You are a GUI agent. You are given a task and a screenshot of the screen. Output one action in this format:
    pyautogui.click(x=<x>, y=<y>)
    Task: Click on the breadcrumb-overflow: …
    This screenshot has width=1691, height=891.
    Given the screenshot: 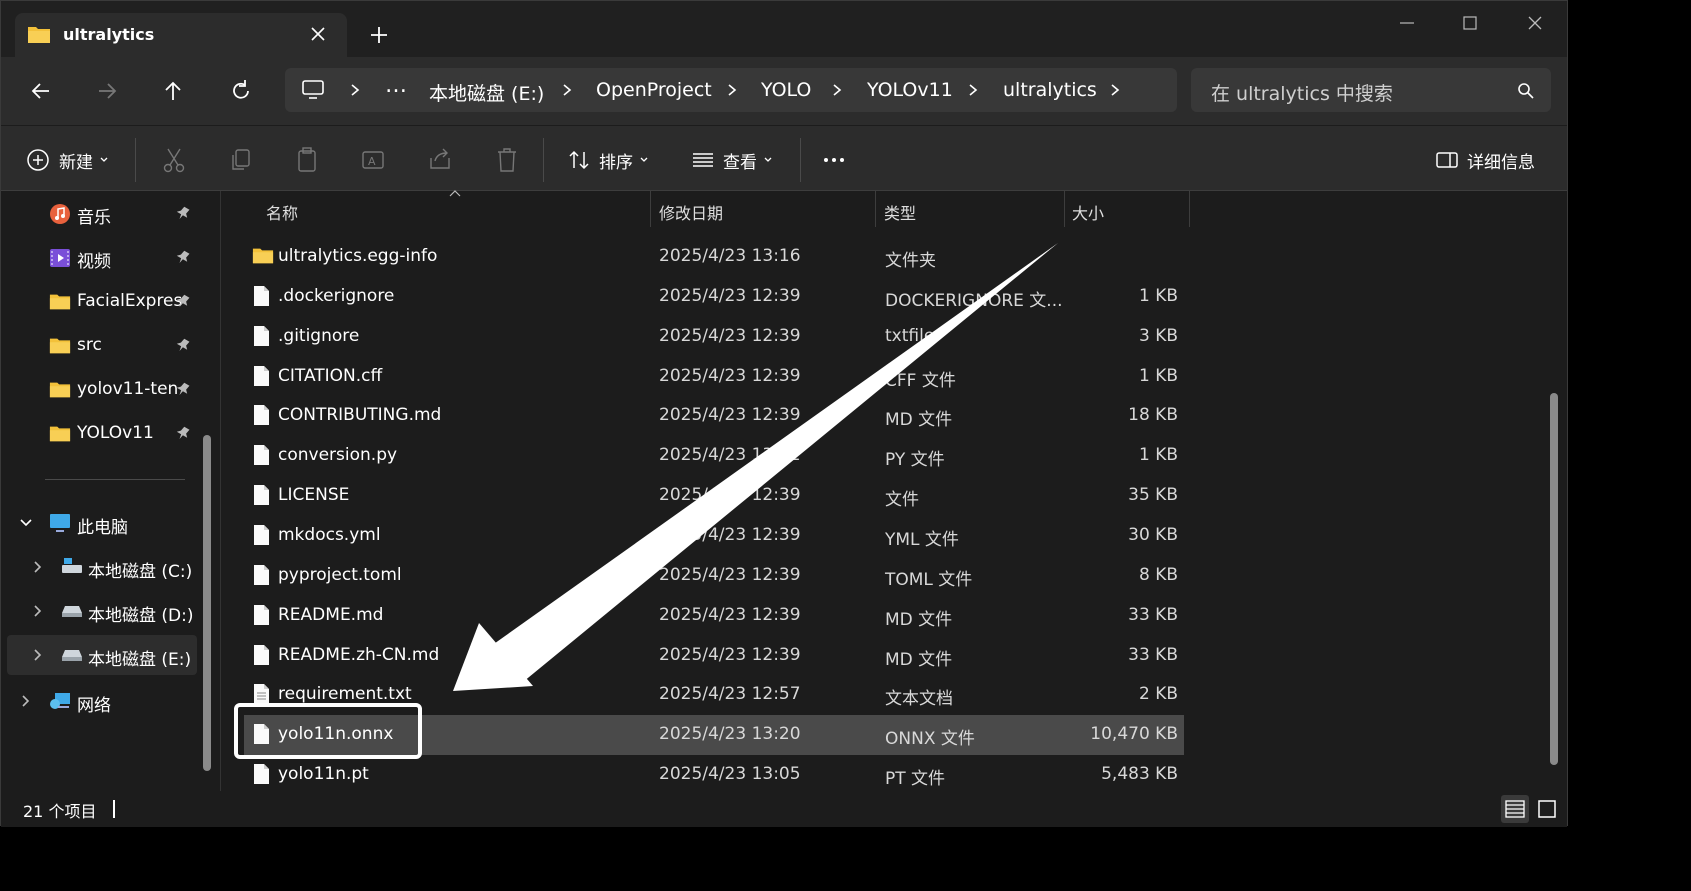 What is the action you would take?
    pyautogui.click(x=396, y=85)
    